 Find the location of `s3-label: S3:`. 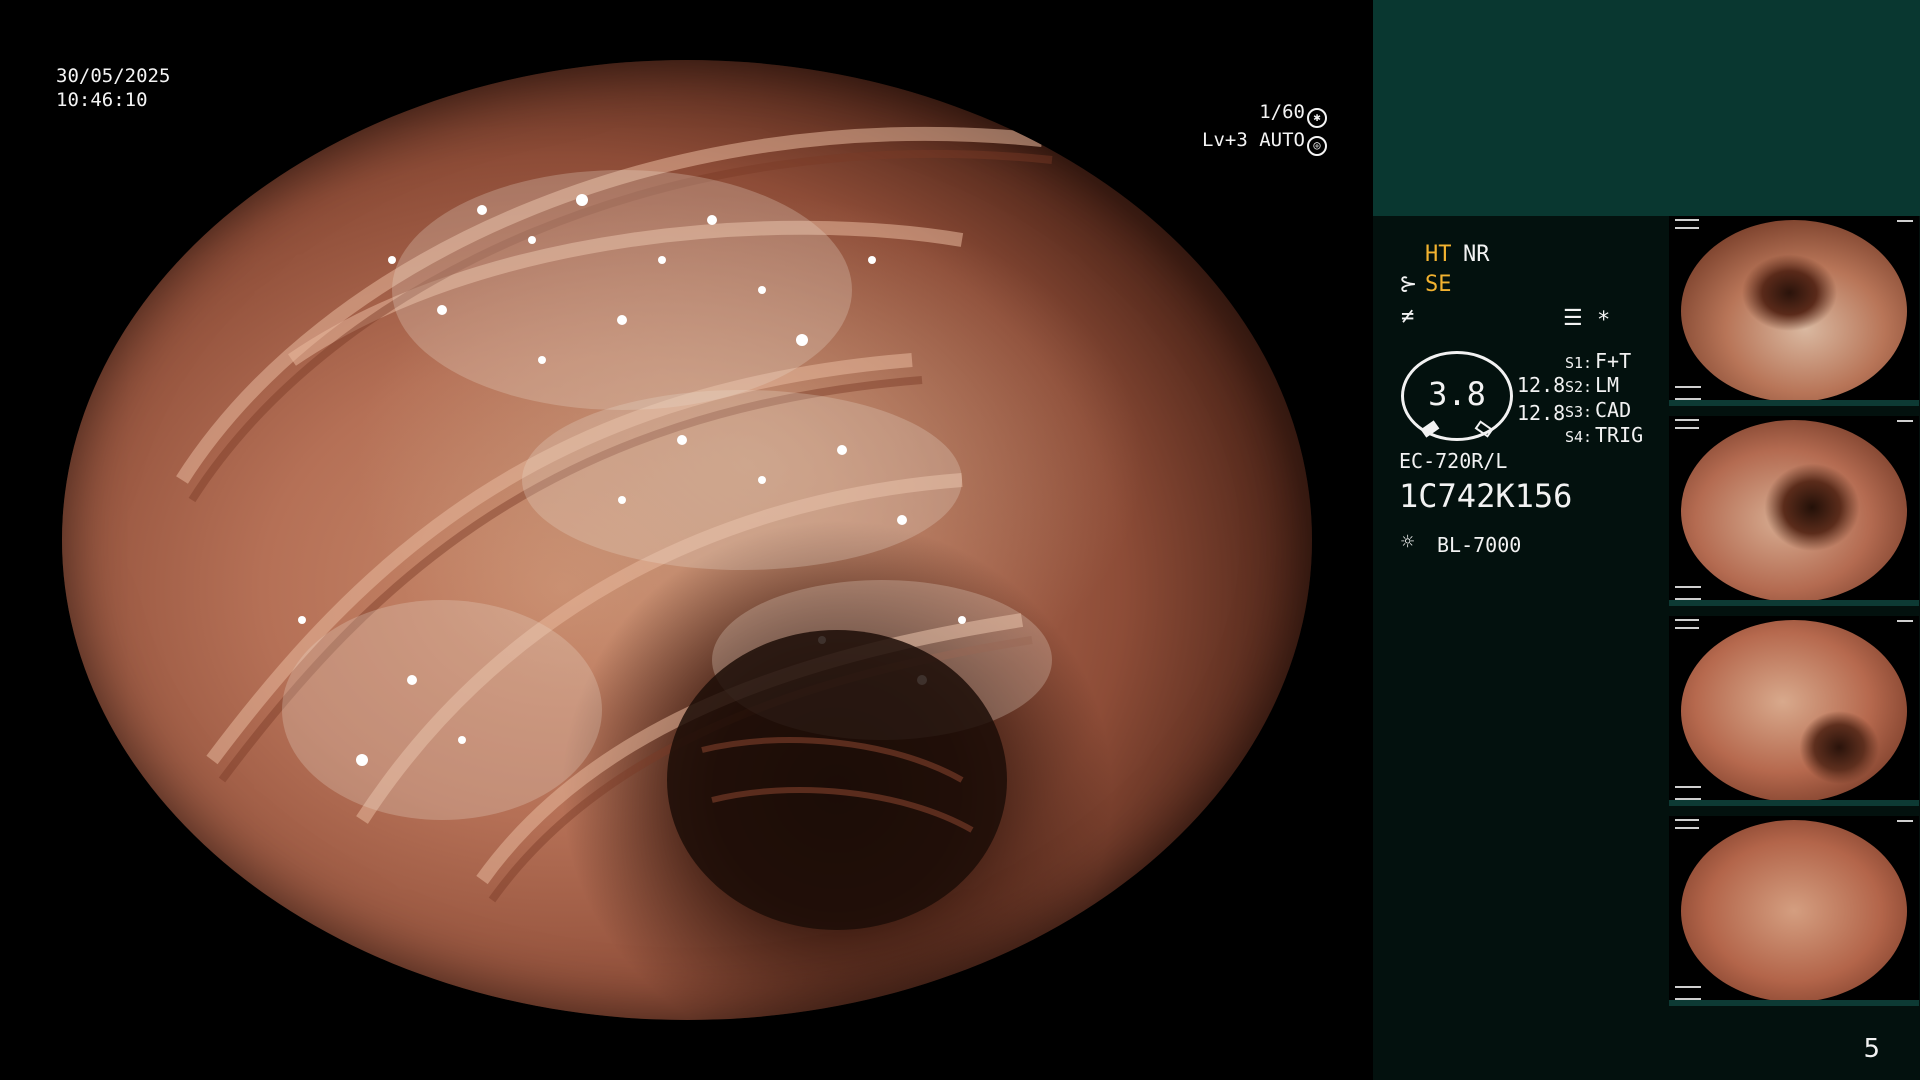

s3-label: S3: is located at coordinates (1579, 412).